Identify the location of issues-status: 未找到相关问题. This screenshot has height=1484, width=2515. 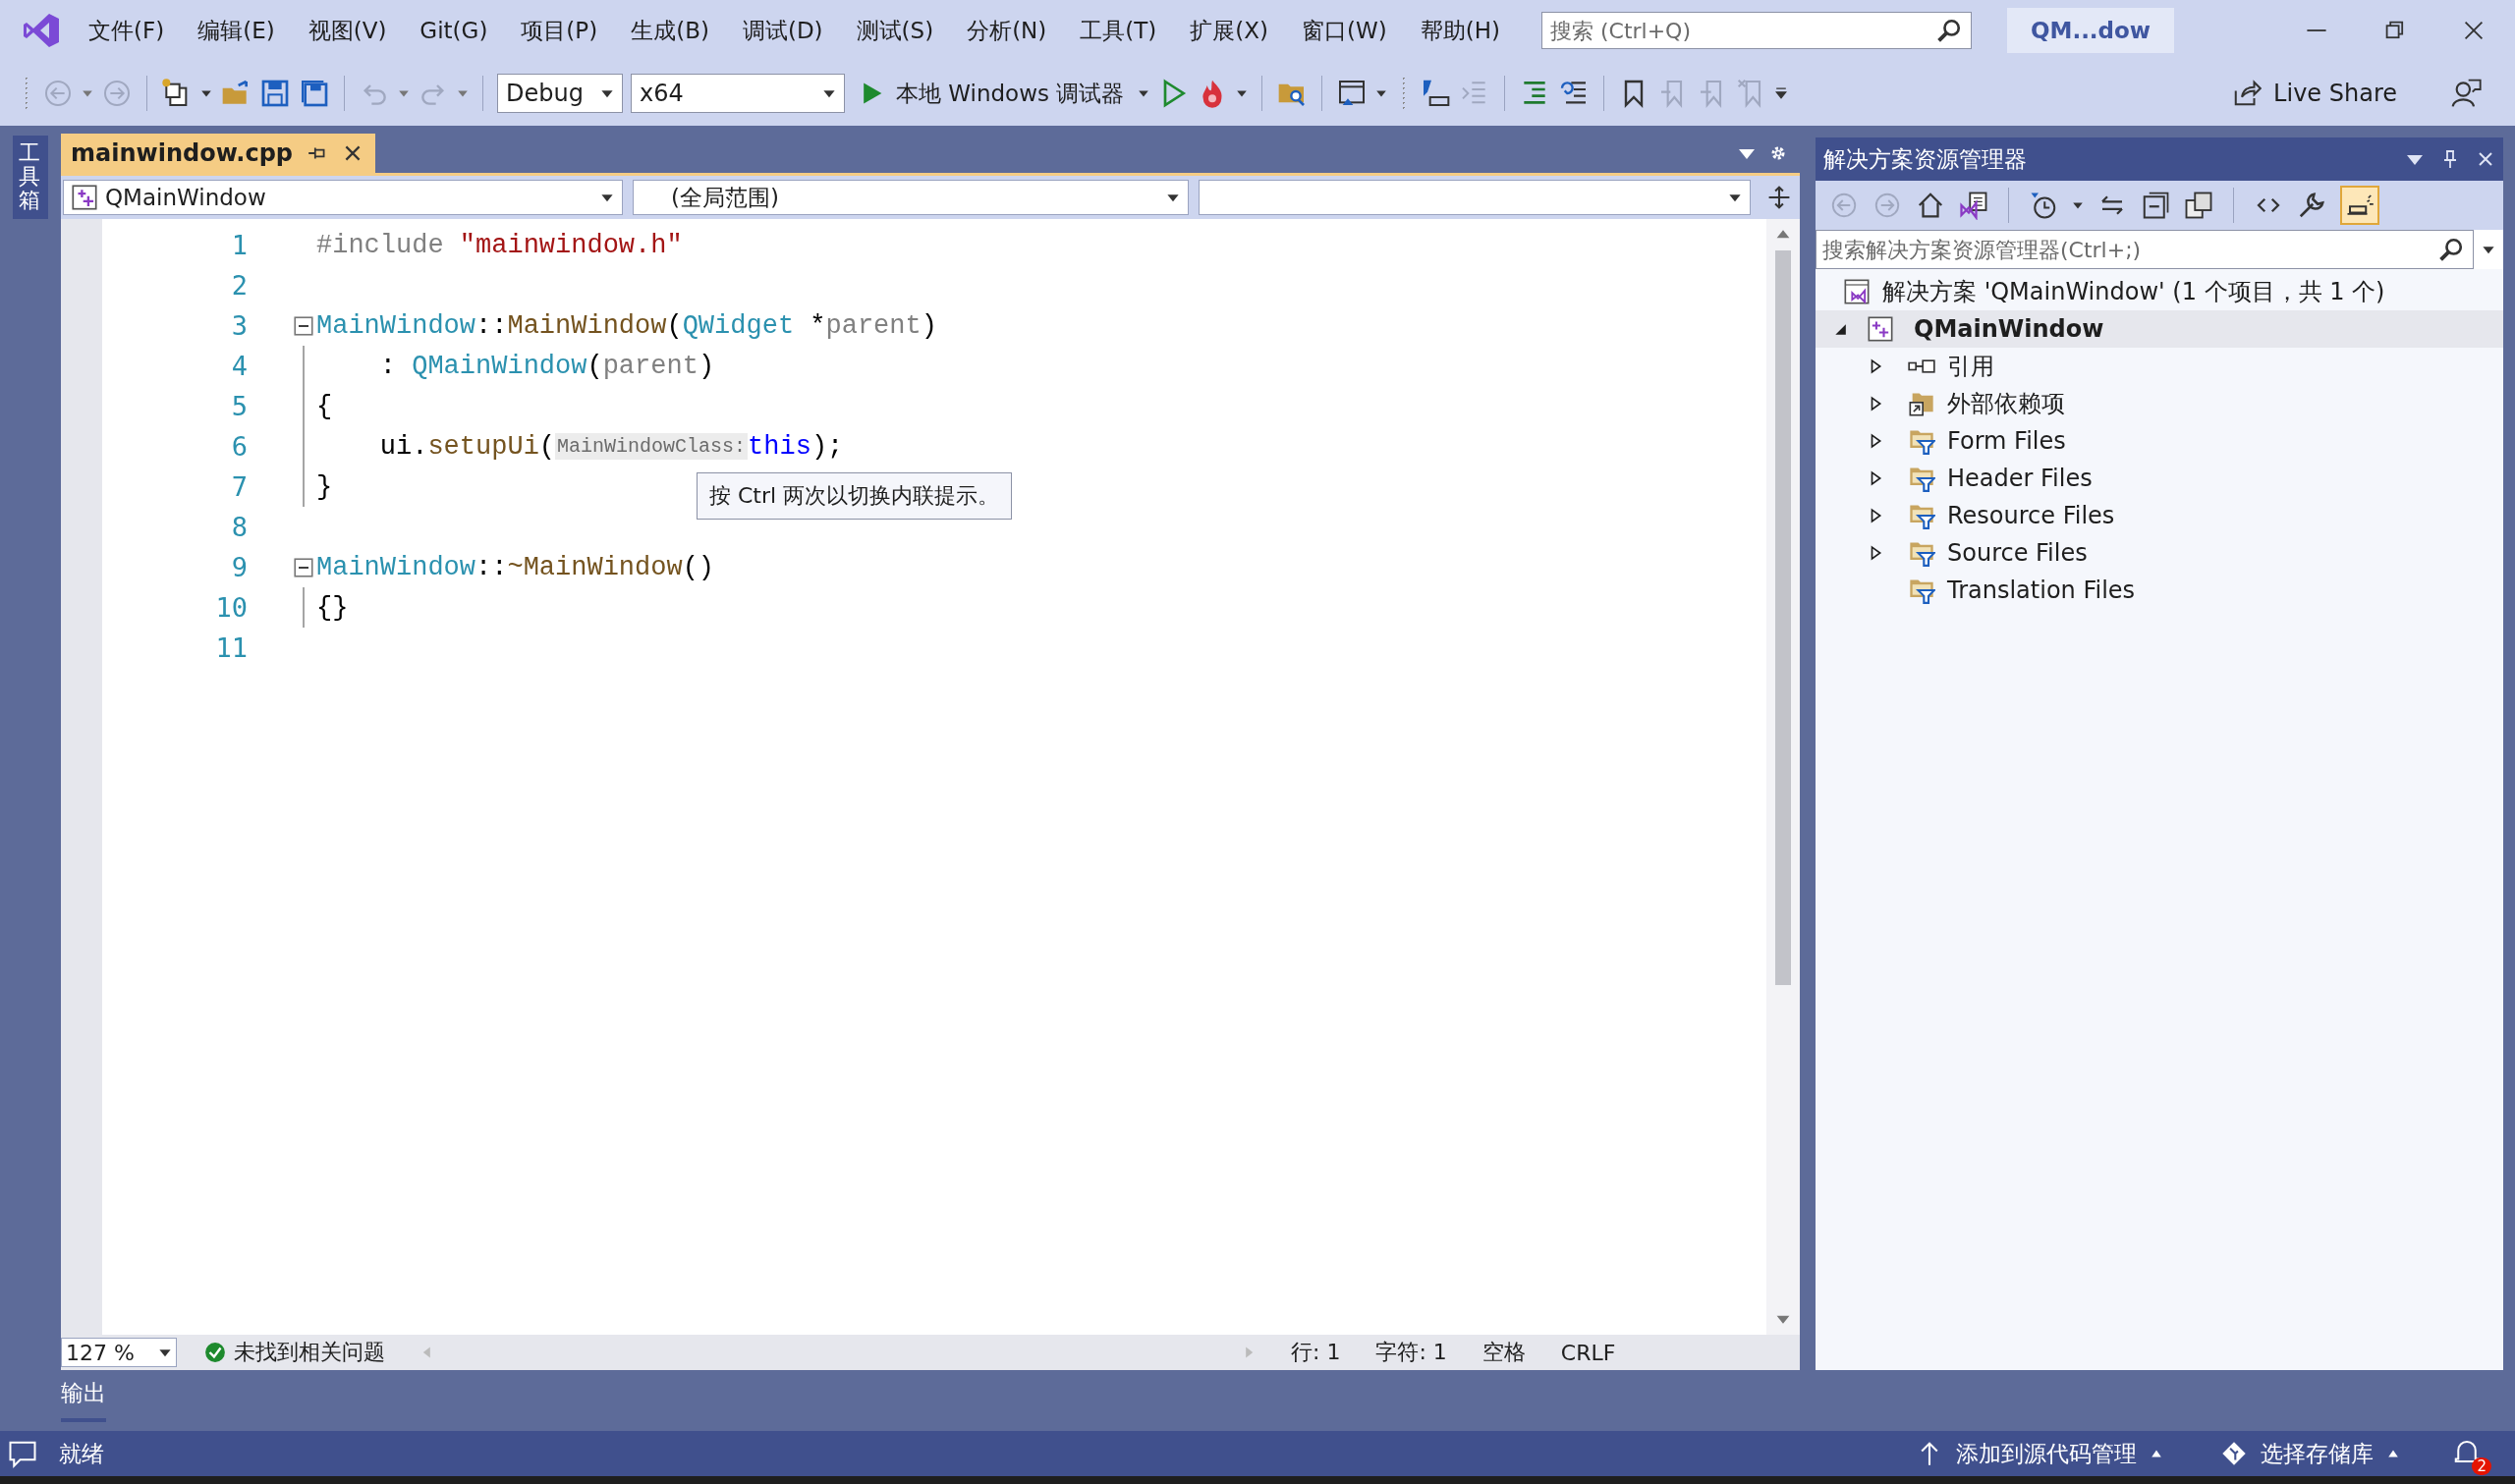
(309, 1352).